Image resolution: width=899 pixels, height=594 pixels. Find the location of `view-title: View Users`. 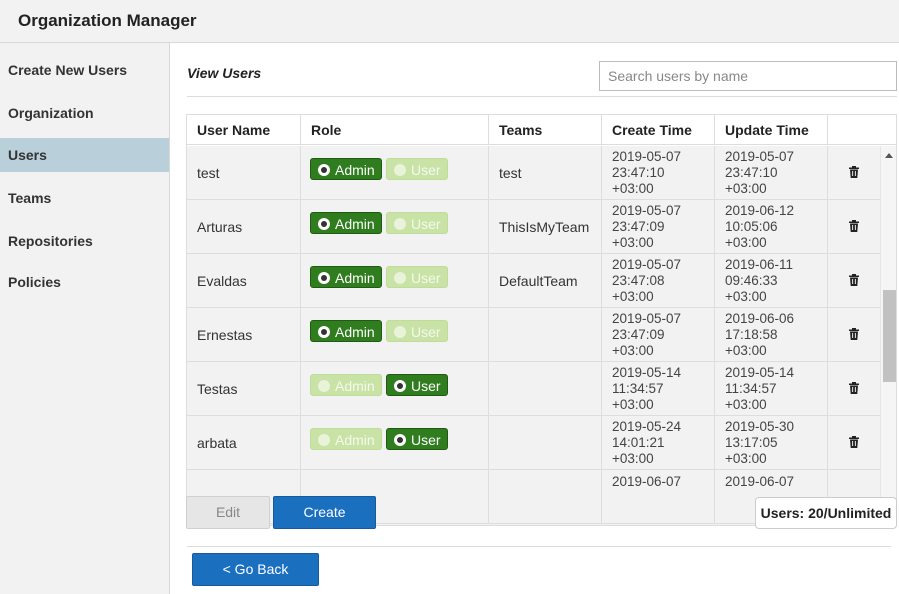

view-title: View Users is located at coordinates (224, 73).